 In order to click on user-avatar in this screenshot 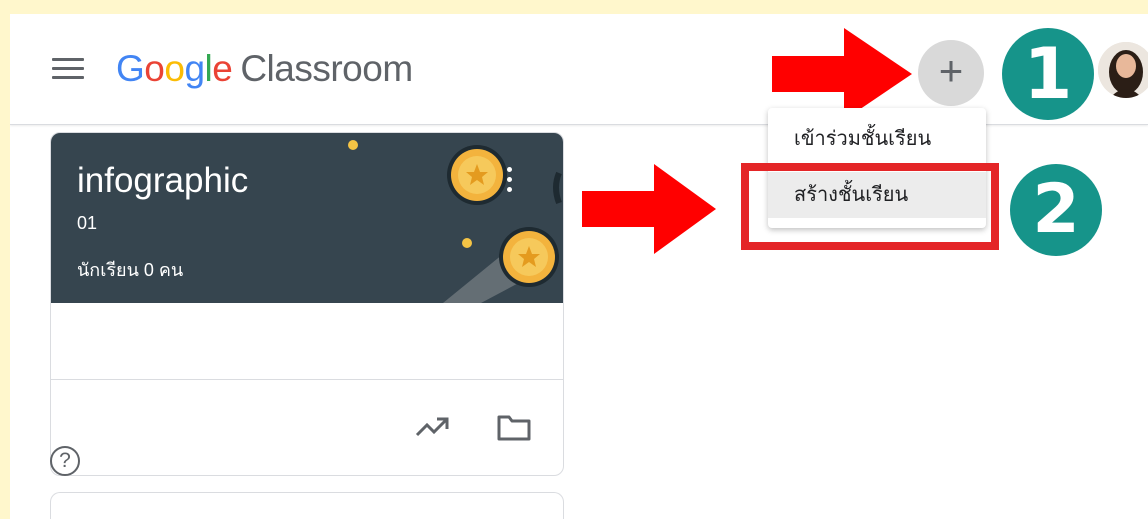, I will do `click(1123, 70)`.